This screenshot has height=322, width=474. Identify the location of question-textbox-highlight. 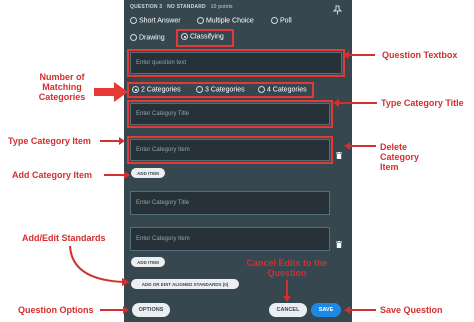
(236, 63).